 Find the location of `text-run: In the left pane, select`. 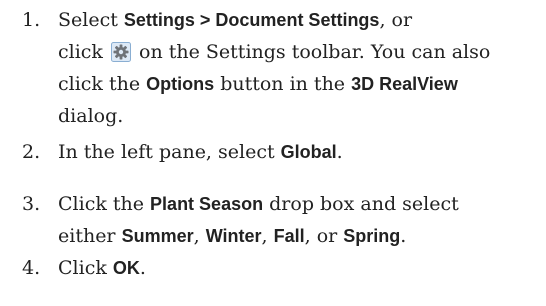

text-run: In the left pane, select is located at coordinates (169, 152).